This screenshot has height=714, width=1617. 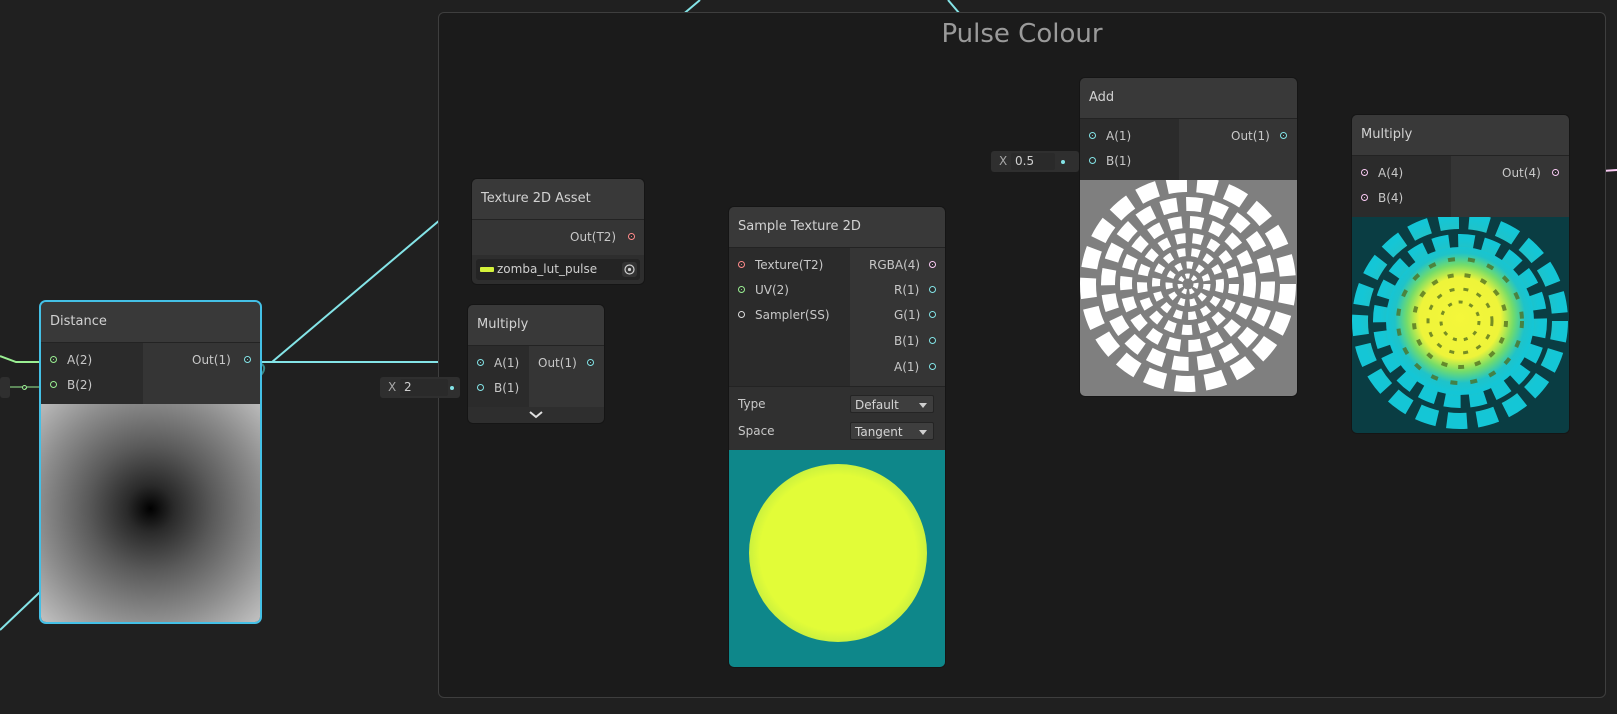 I want to click on add-b-label: B(1), so click(x=1119, y=161).